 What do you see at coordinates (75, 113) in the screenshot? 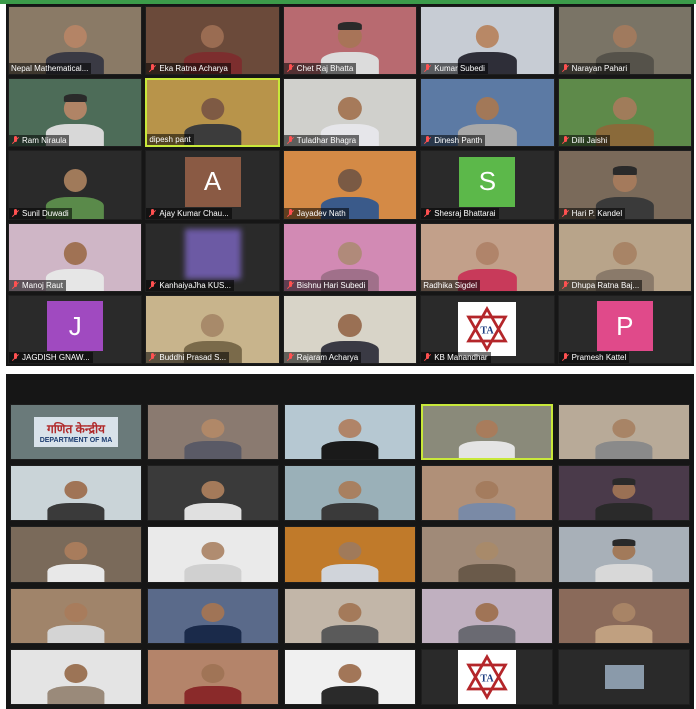
I see `participant-tile: Ram Niraula` at bounding box center [75, 113].